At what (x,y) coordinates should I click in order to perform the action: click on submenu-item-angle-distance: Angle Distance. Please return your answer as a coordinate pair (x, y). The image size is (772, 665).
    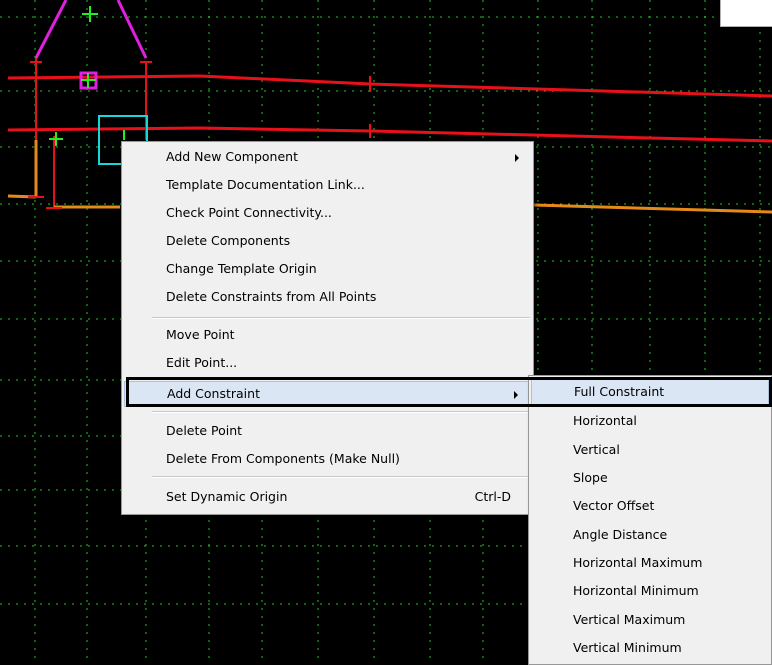
    Looking at the image, I should click on (650, 535).